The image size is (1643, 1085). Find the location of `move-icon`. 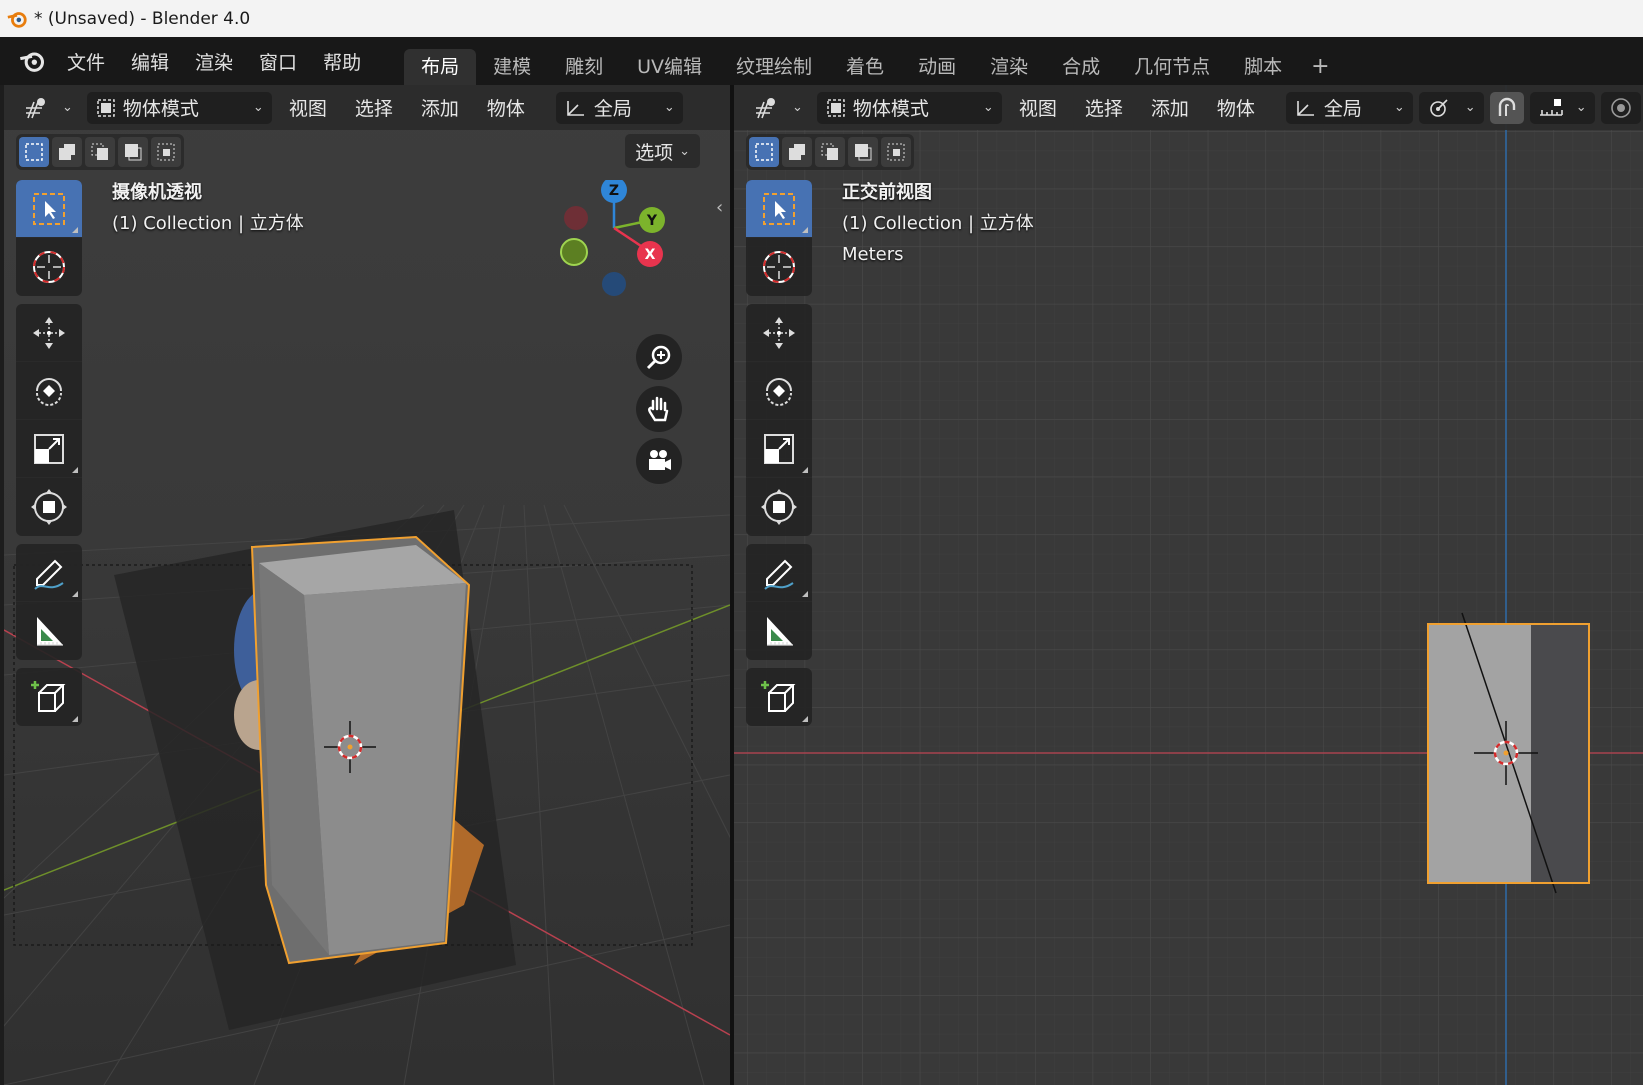

move-icon is located at coordinates (779, 332).